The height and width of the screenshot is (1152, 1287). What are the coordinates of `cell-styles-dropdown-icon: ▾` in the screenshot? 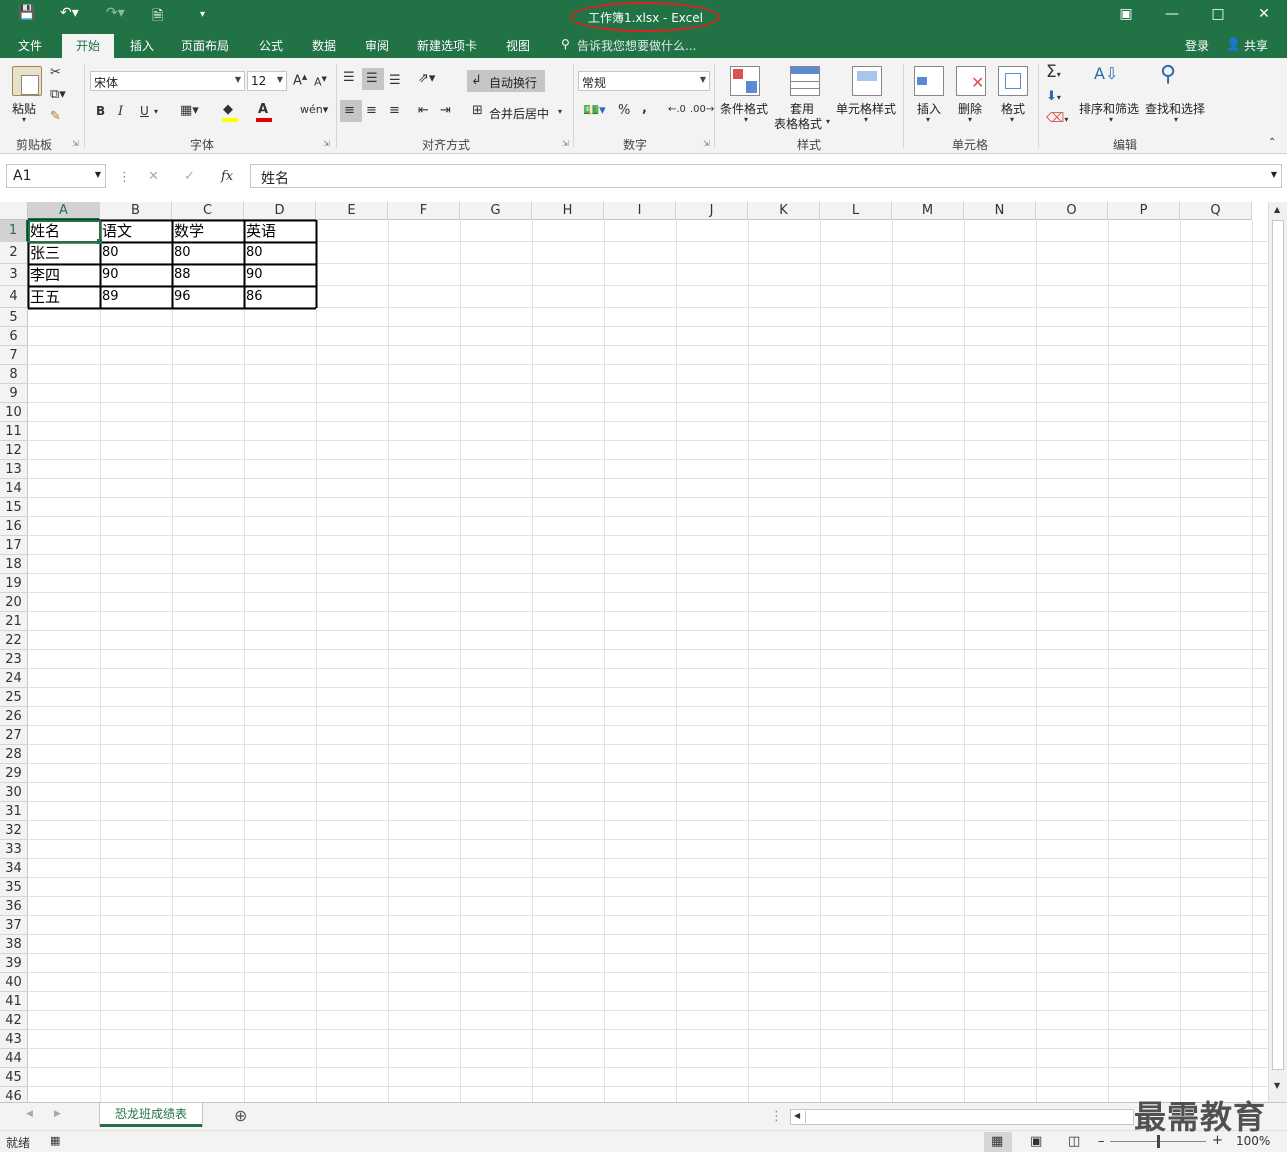 It's located at (866, 120).